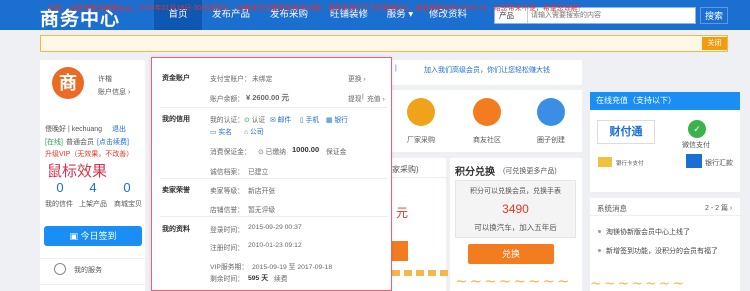 This screenshot has width=750, height=291. What do you see at coordinates (630, 164) in the screenshot?
I see `card-pay-label: 银行卡支付` at bounding box center [630, 164].